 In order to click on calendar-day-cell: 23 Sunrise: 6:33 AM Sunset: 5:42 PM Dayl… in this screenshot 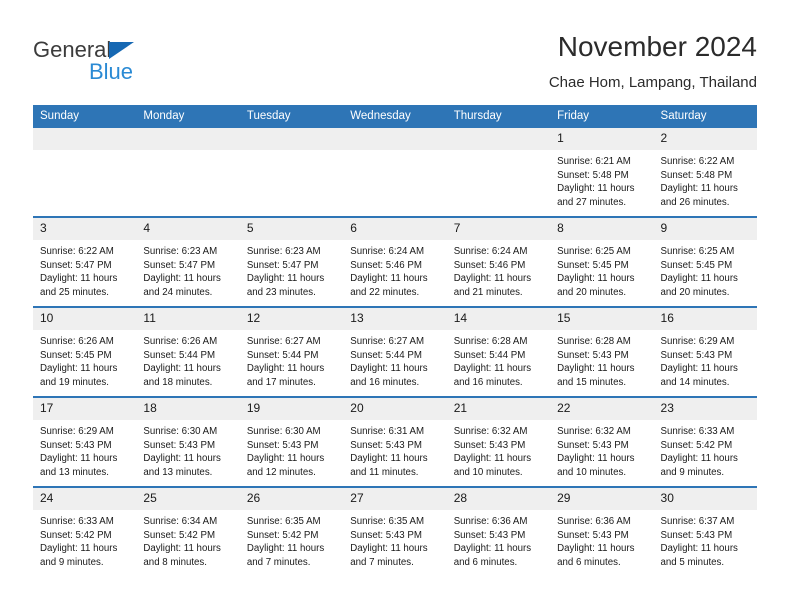, I will do `click(705, 441)`.